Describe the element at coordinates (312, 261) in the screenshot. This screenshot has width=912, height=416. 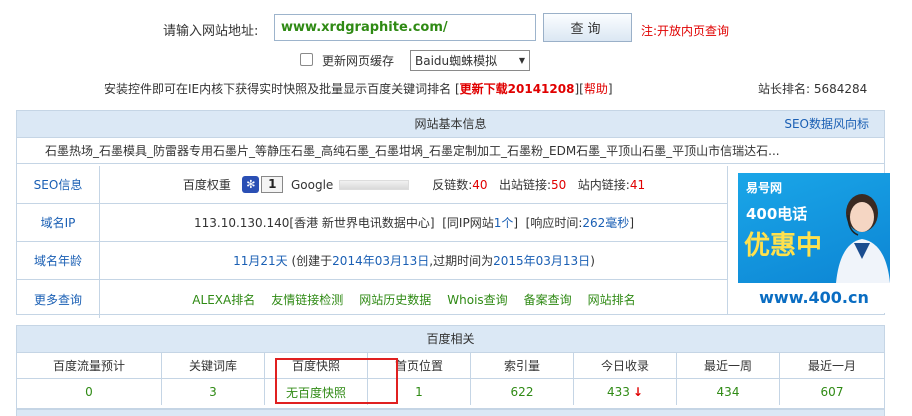
I see `created-label: (创建于` at that location.